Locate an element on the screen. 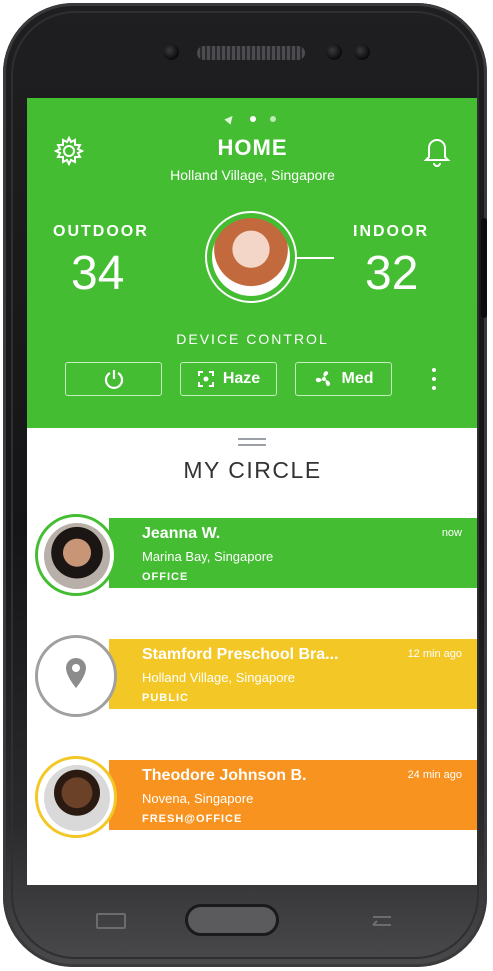 The height and width of the screenshot is (971, 493). indoor-label: INDOOR is located at coordinates (391, 231).